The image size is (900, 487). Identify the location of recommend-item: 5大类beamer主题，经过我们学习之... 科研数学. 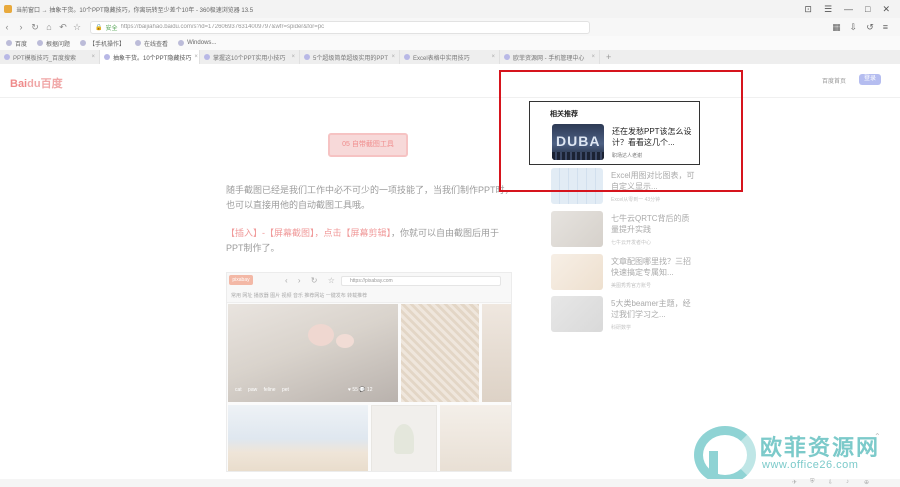
(626, 314).